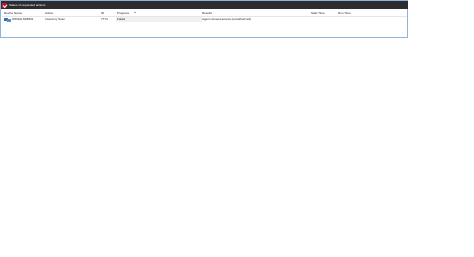  I want to click on computer-icon, so click(7, 20).